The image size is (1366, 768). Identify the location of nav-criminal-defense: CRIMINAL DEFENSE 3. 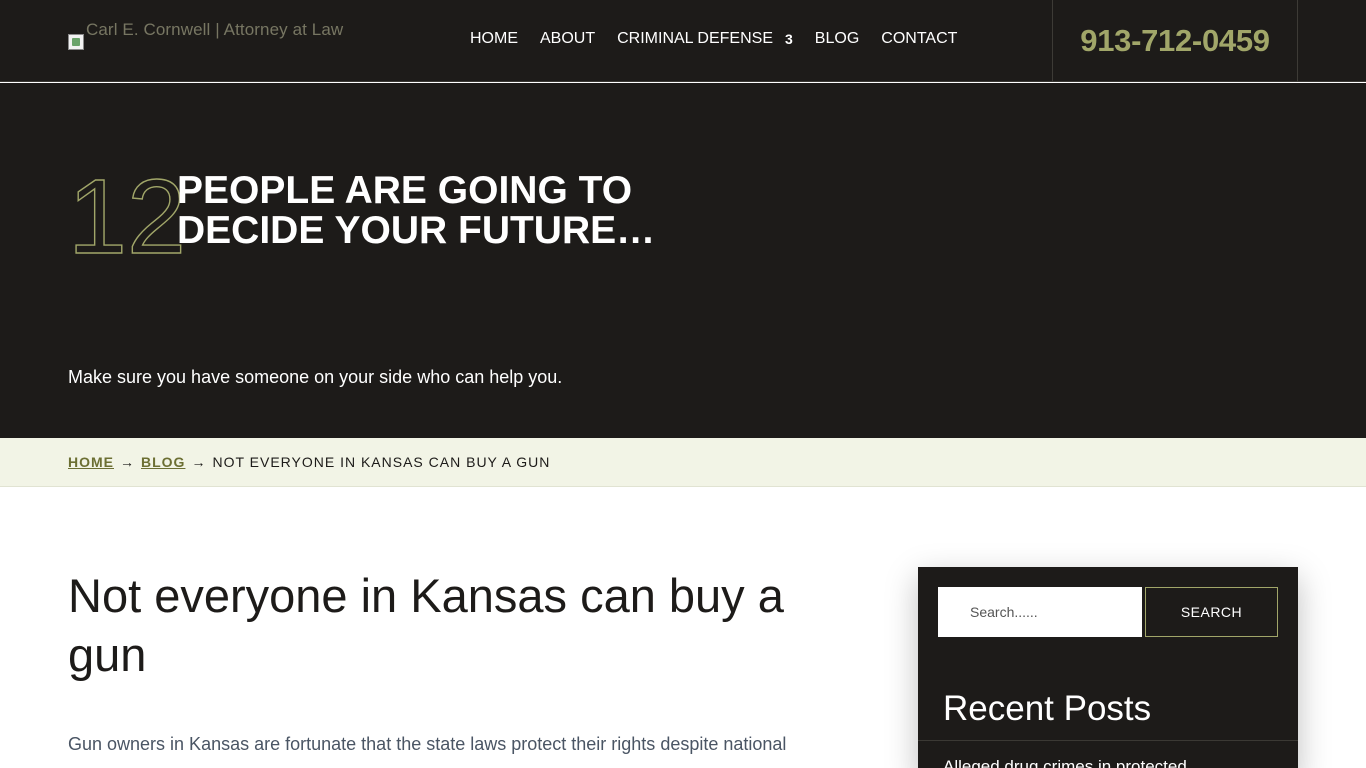
(705, 39).